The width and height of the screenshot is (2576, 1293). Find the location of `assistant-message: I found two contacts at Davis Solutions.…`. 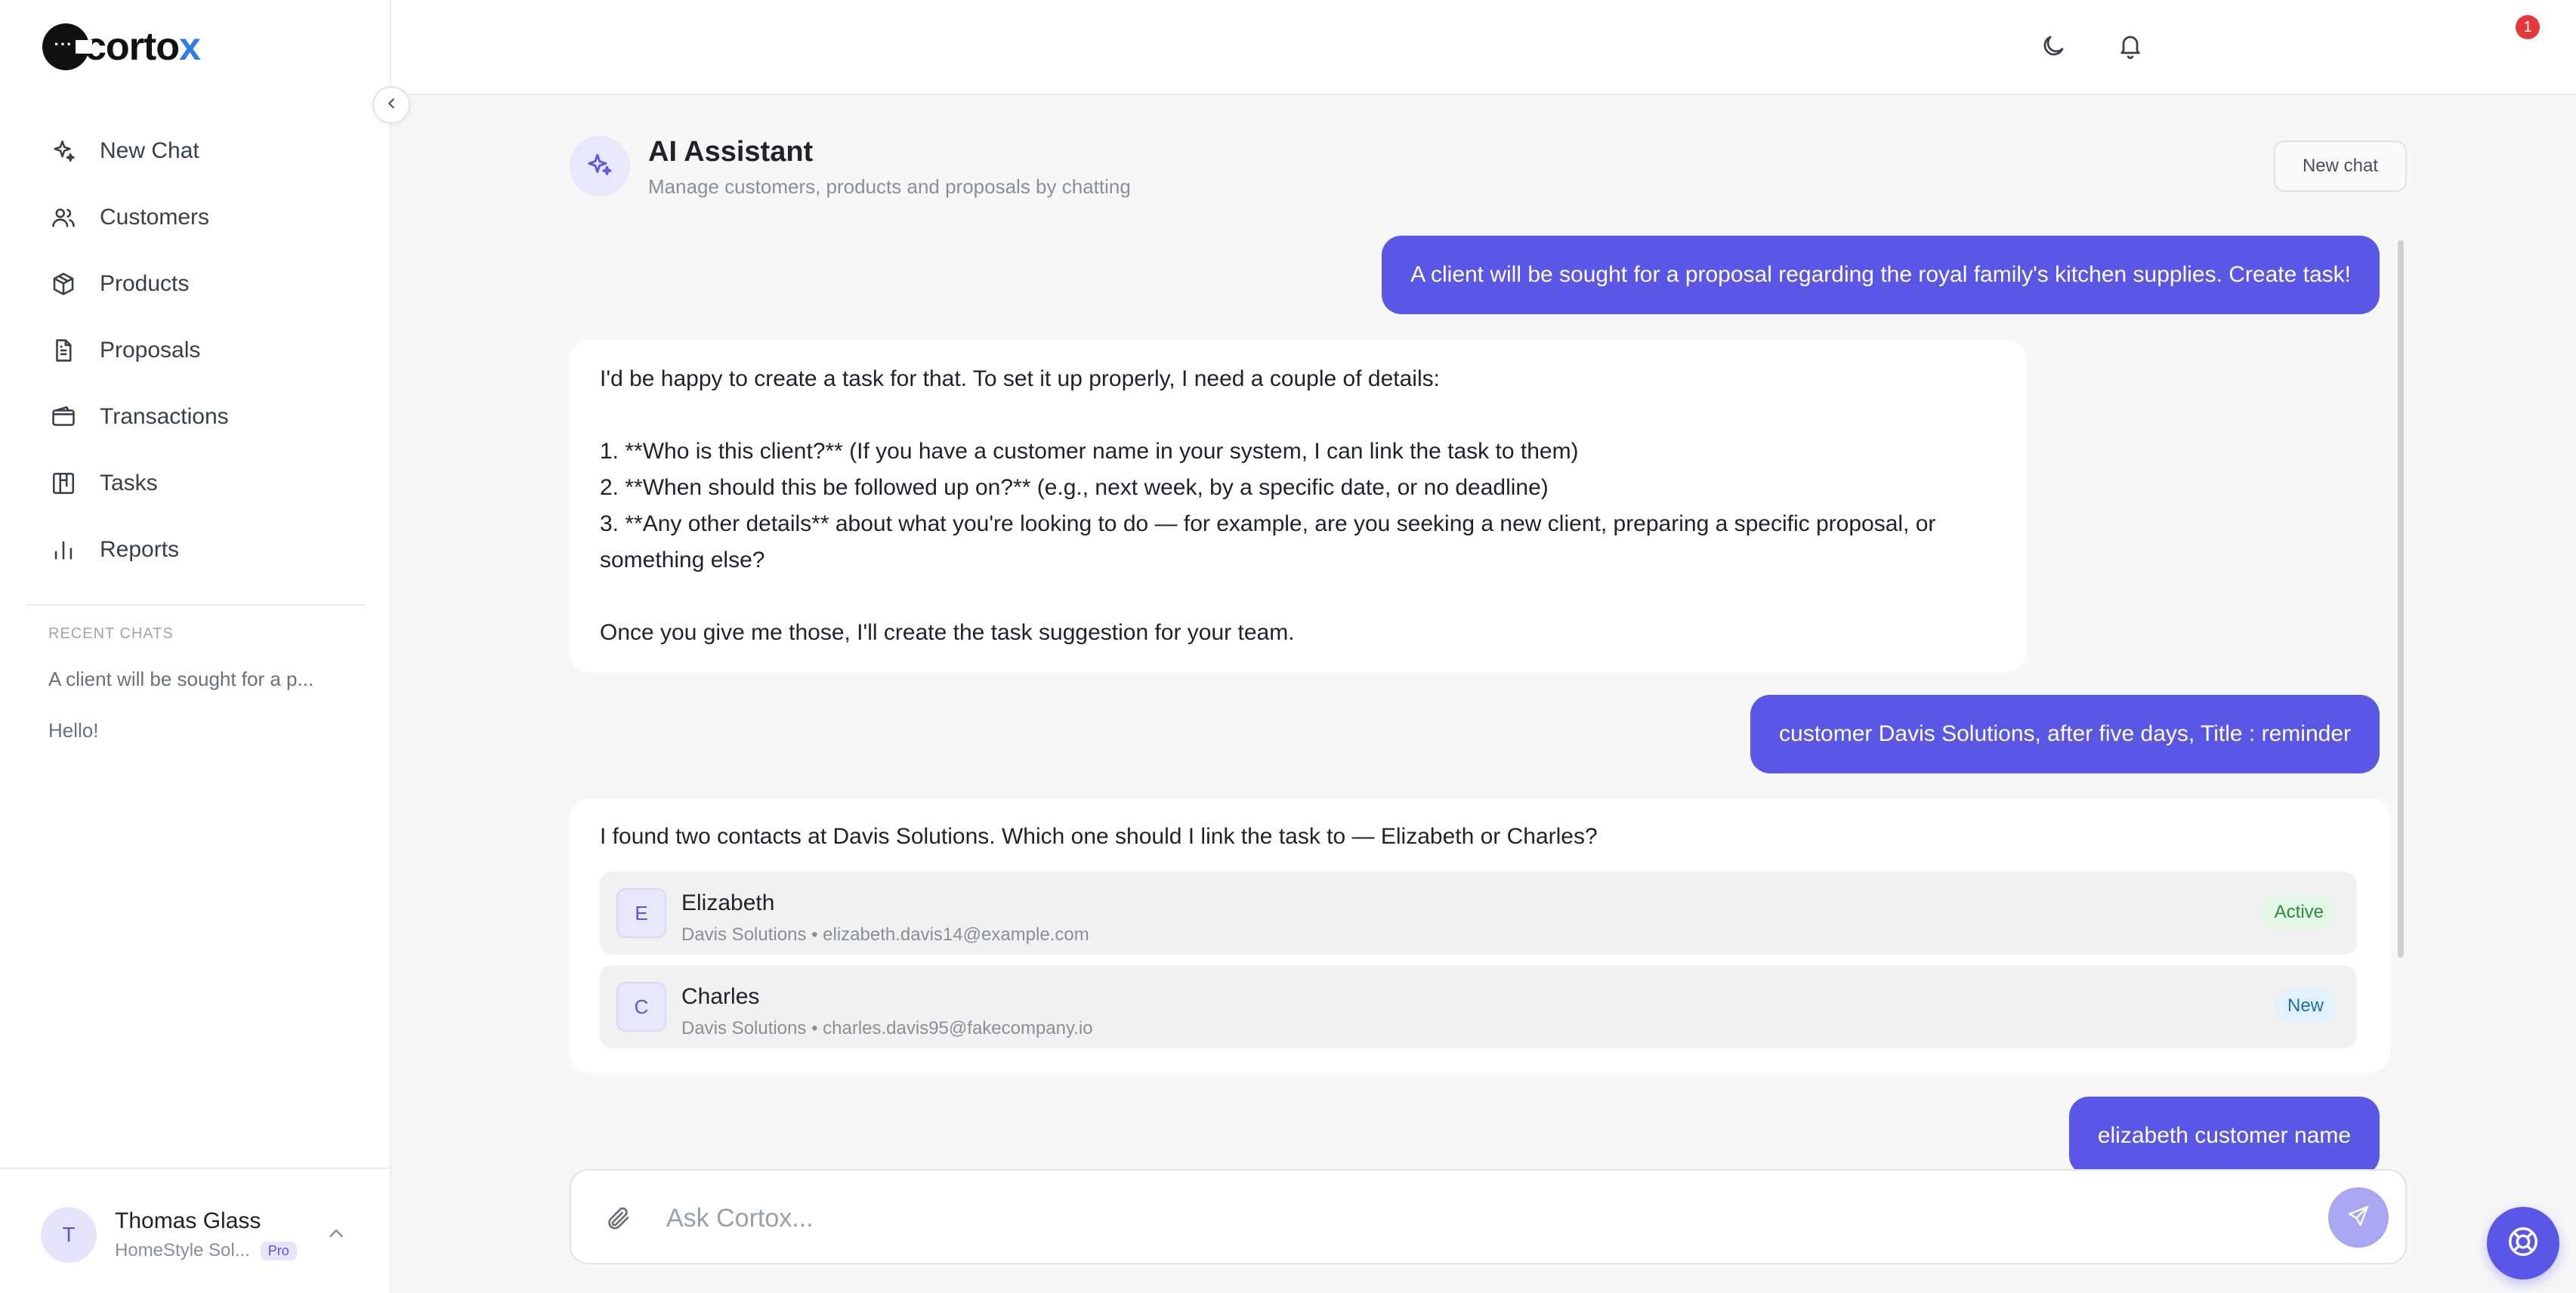

assistant-message: I found two contacts at Davis Solutions.… is located at coordinates (1480, 935).